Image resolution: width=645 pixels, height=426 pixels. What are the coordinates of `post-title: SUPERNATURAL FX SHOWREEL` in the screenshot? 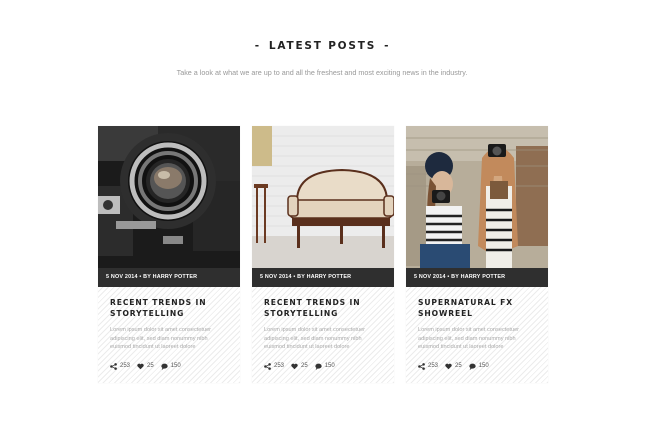 It's located at (478, 308).